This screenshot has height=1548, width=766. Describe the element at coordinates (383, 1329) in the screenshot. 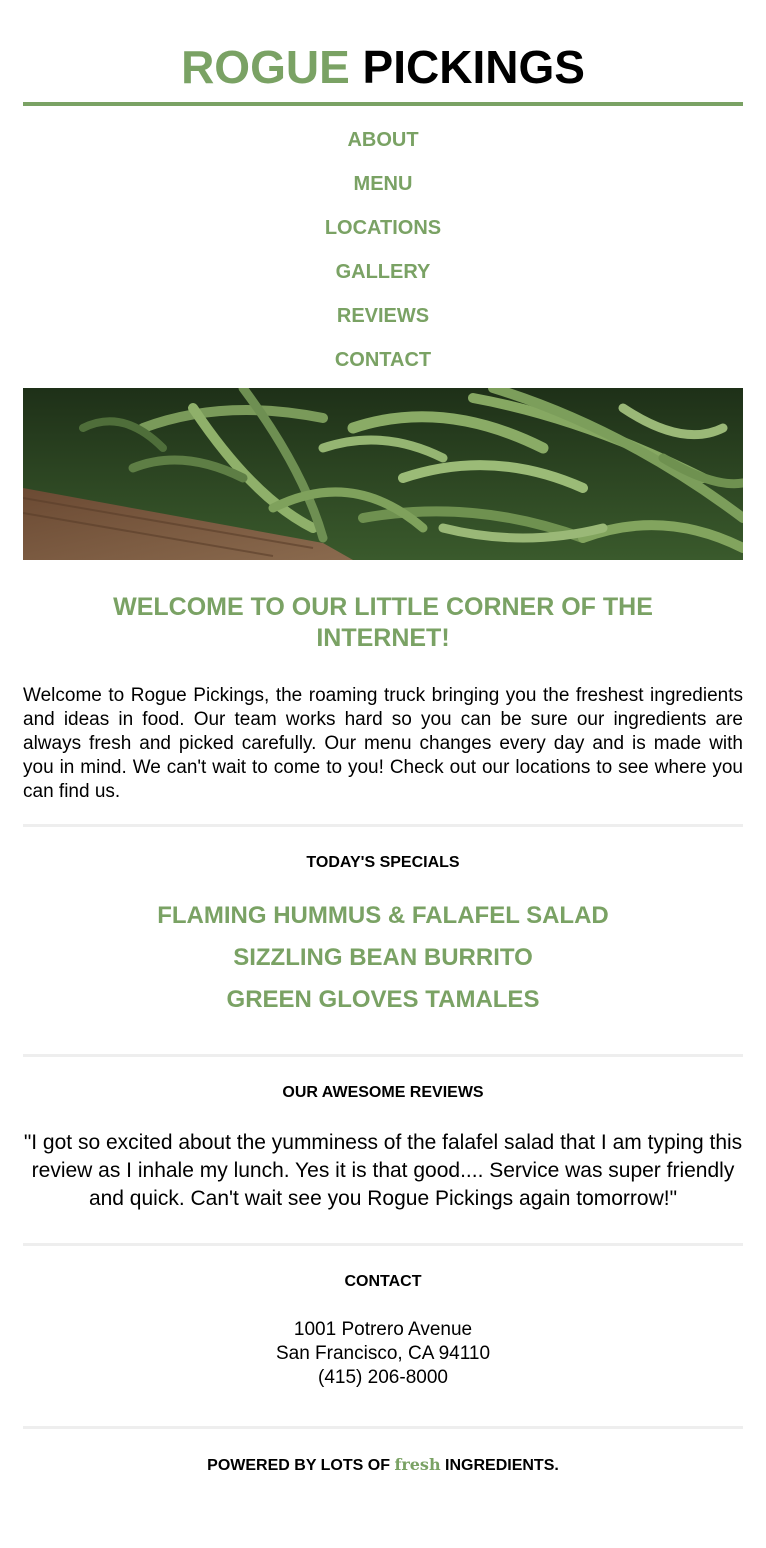

I see `address-line-1: 1001 Potrero Avenue` at that location.